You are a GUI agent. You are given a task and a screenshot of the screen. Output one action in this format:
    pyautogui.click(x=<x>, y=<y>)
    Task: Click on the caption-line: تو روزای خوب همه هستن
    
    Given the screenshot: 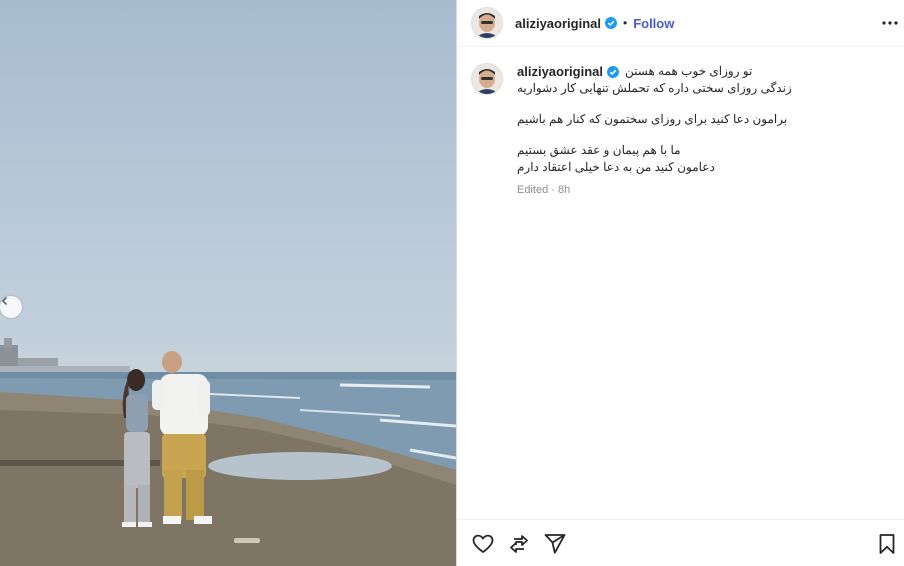 What is the action you would take?
    pyautogui.click(x=688, y=71)
    